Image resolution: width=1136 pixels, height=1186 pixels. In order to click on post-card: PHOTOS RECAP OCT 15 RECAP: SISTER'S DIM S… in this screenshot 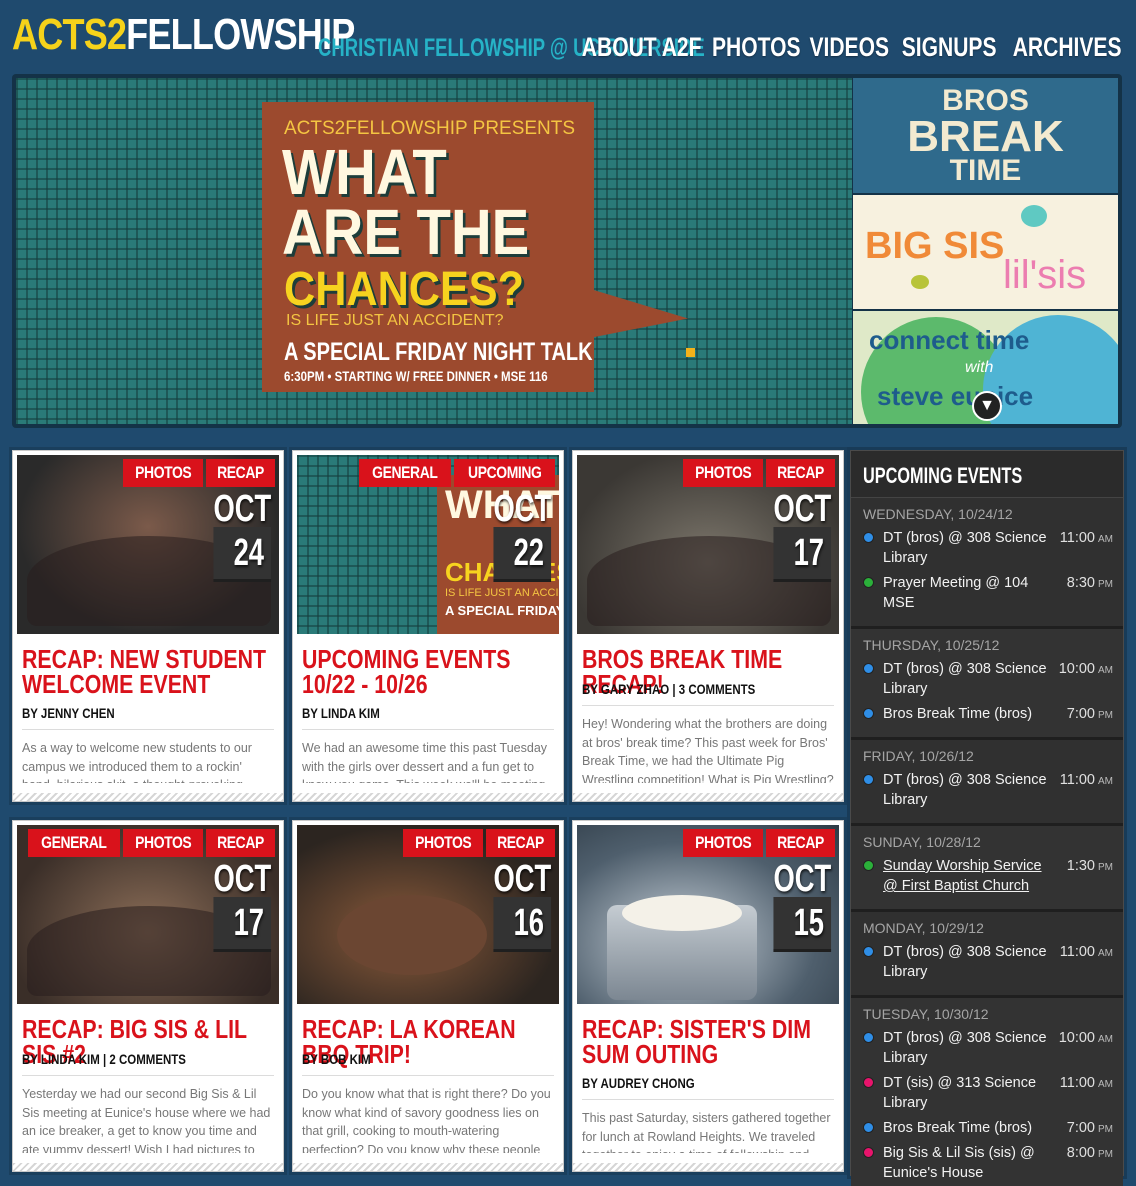, I will do `click(708, 996)`.